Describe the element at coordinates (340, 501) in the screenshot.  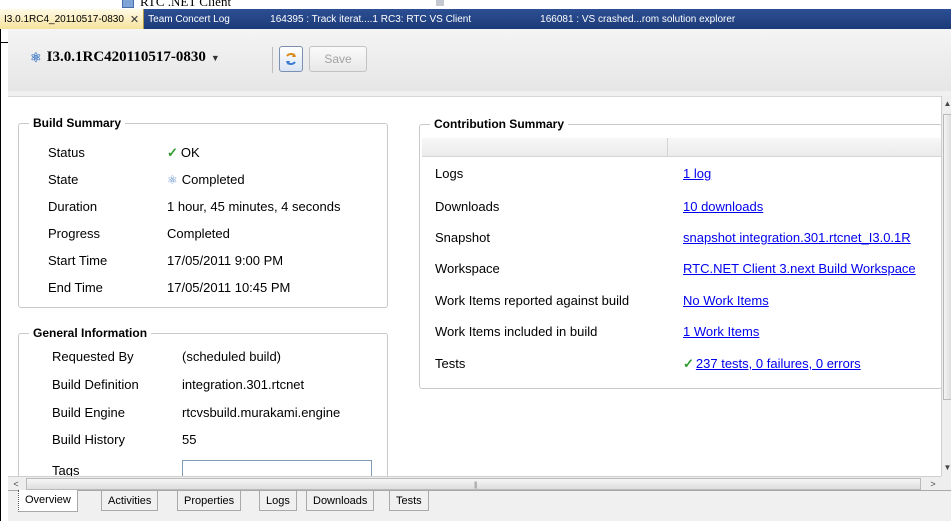
I see `tab-downloads: Downloads` at that location.